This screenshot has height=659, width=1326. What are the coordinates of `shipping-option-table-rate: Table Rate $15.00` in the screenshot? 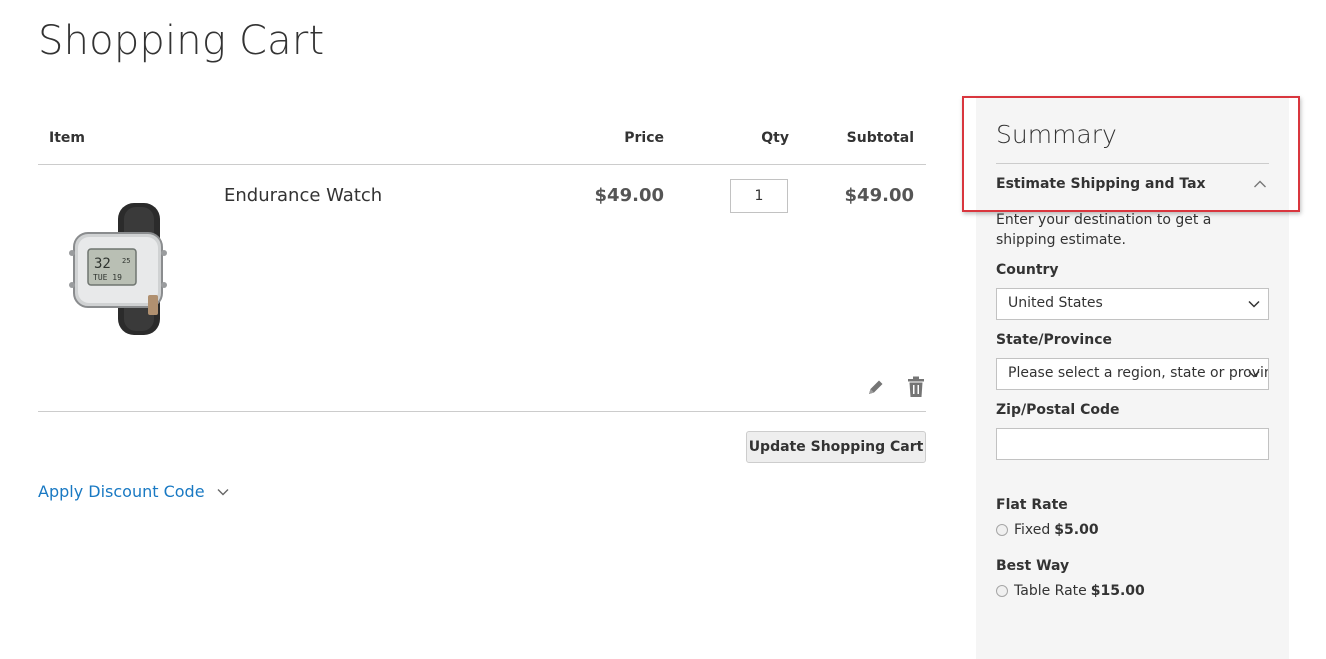 It's located at (1070, 591).